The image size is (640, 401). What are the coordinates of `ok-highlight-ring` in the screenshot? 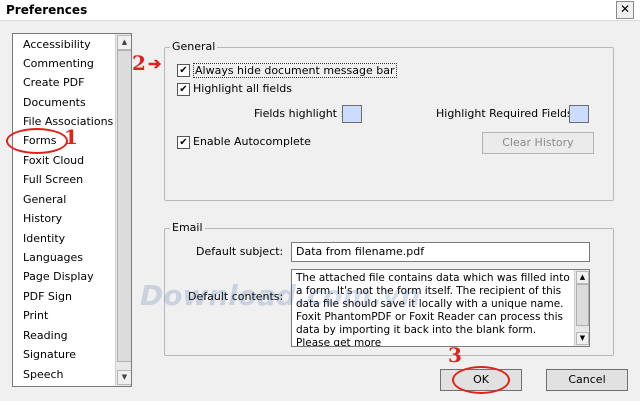 It's located at (481, 380).